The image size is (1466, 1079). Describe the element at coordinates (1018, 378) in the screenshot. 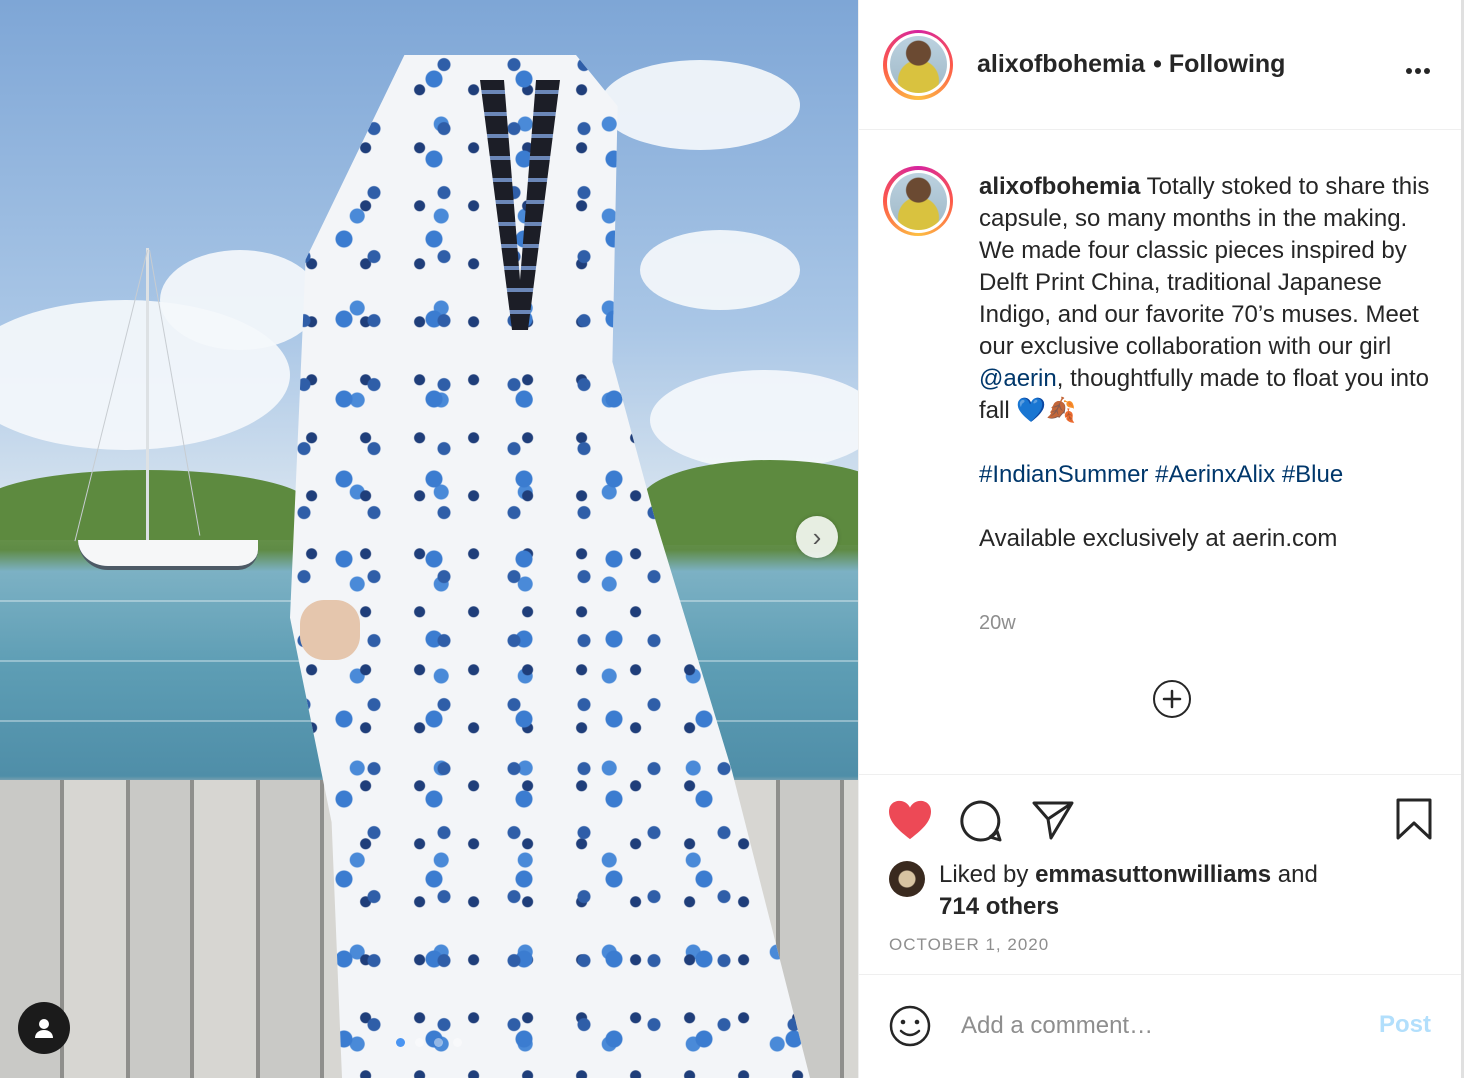

I see `mention-link: @aerin` at that location.